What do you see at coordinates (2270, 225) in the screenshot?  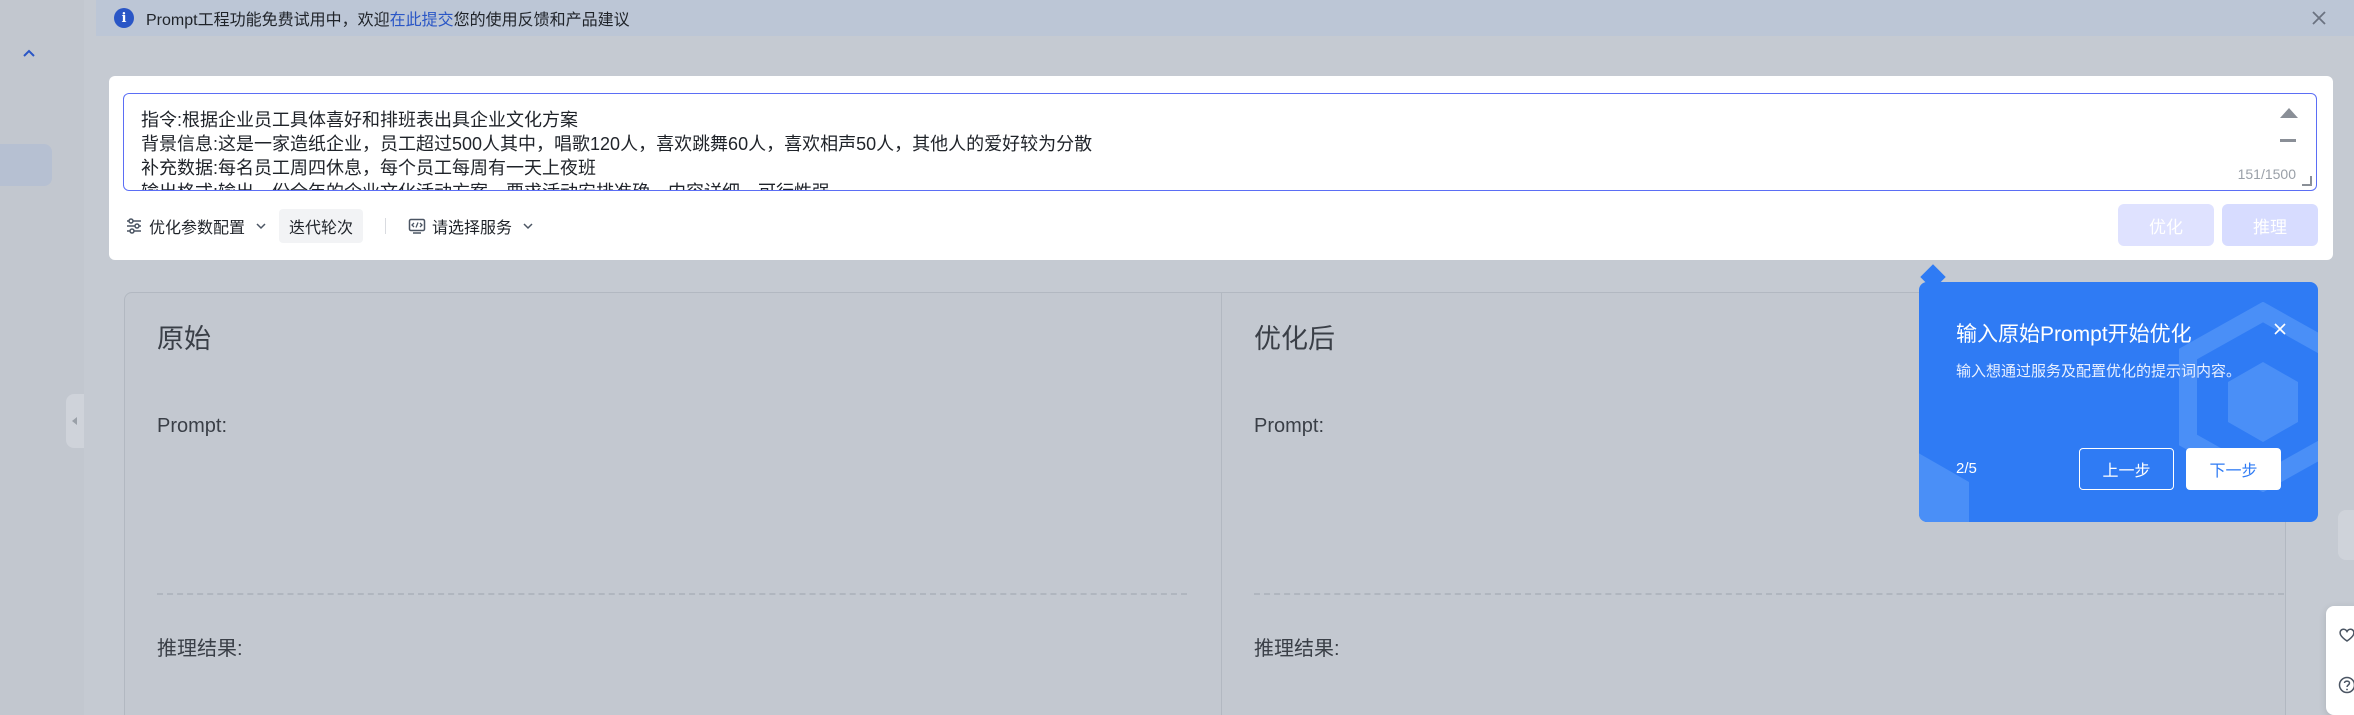 I see `infer-button: 推理` at bounding box center [2270, 225].